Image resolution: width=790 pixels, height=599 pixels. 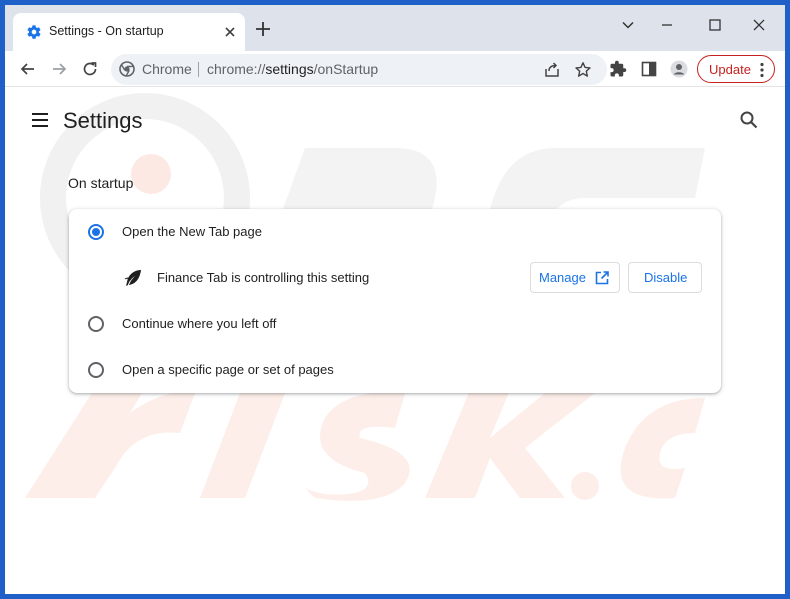 I want to click on reload-icon, so click(x=90, y=69).